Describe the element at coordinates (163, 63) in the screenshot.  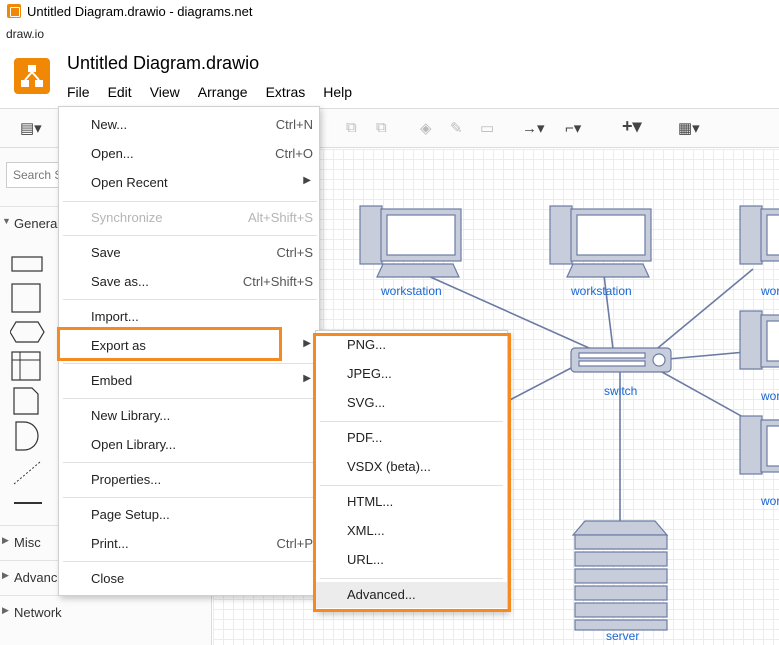
I see `document-title: Untitled Diagram.drawio` at that location.